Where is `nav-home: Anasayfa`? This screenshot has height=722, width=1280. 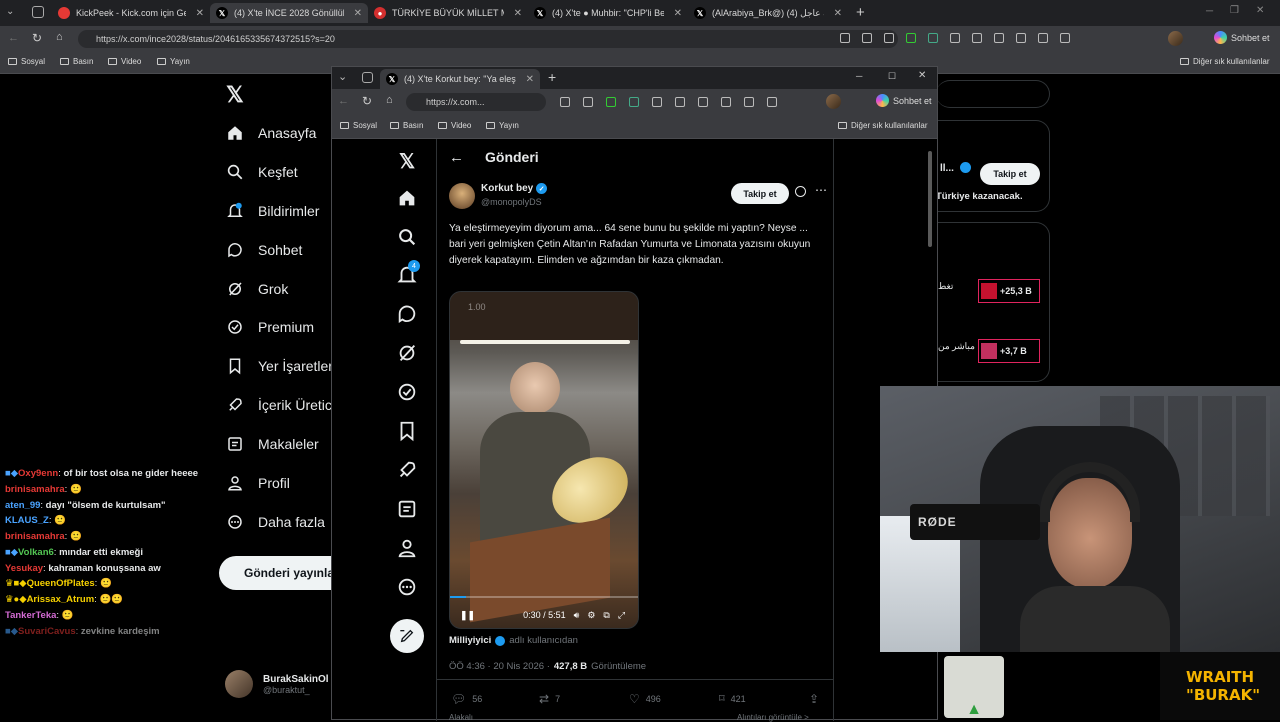
nav-home: Anasayfa is located at coordinates (271, 133).